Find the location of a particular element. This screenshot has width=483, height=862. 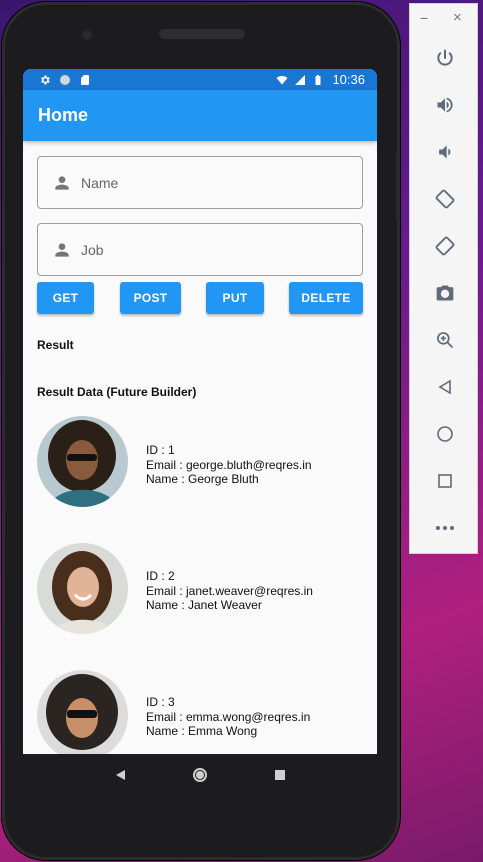

emulator-home-button is located at coordinates (444, 434).